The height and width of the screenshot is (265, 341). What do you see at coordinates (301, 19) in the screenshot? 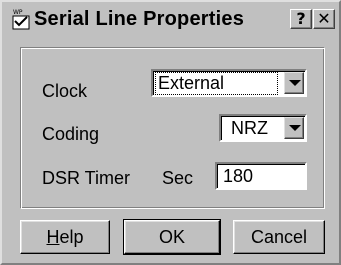
I see `help-title-button: ?` at bounding box center [301, 19].